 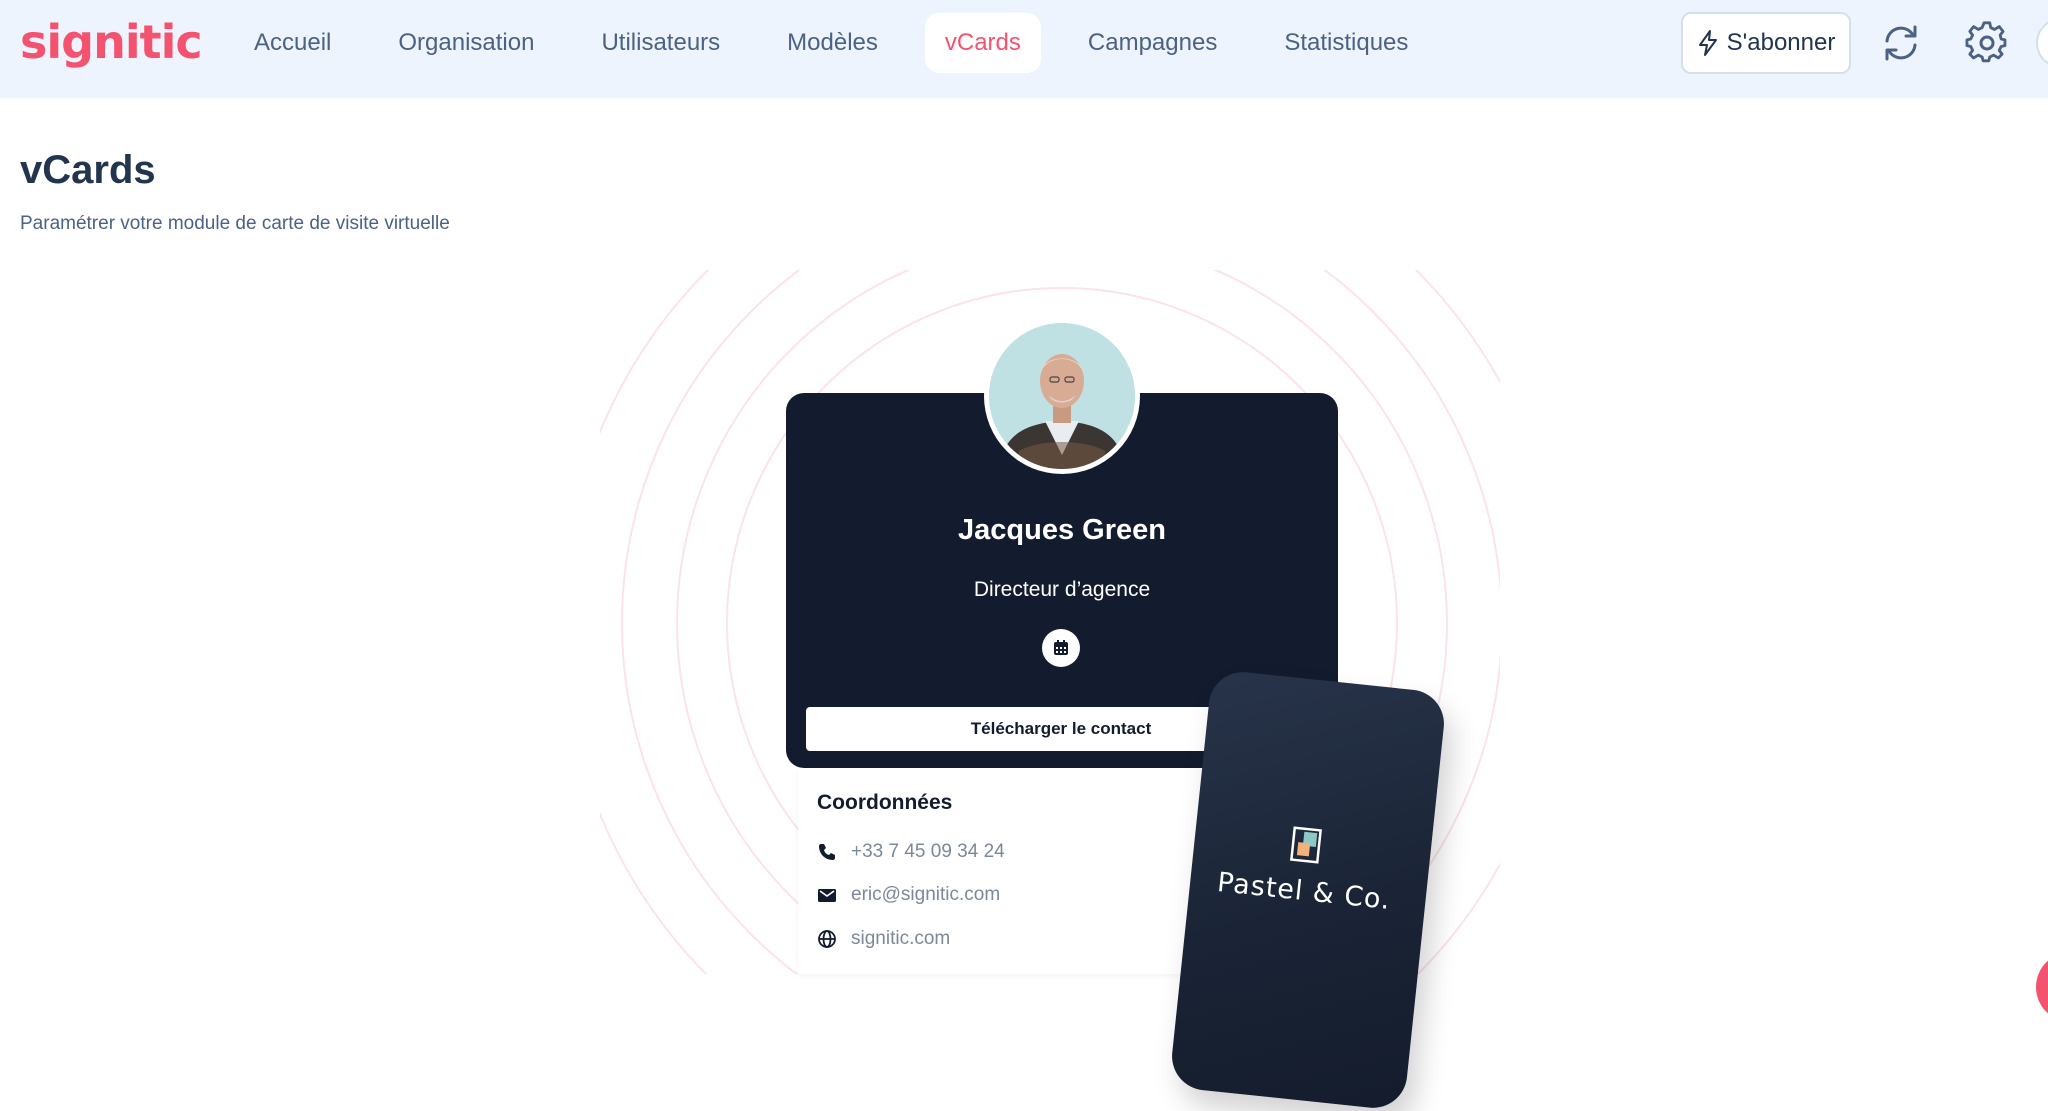 I want to click on contact-website-value: signitic.com, so click(x=901, y=938).